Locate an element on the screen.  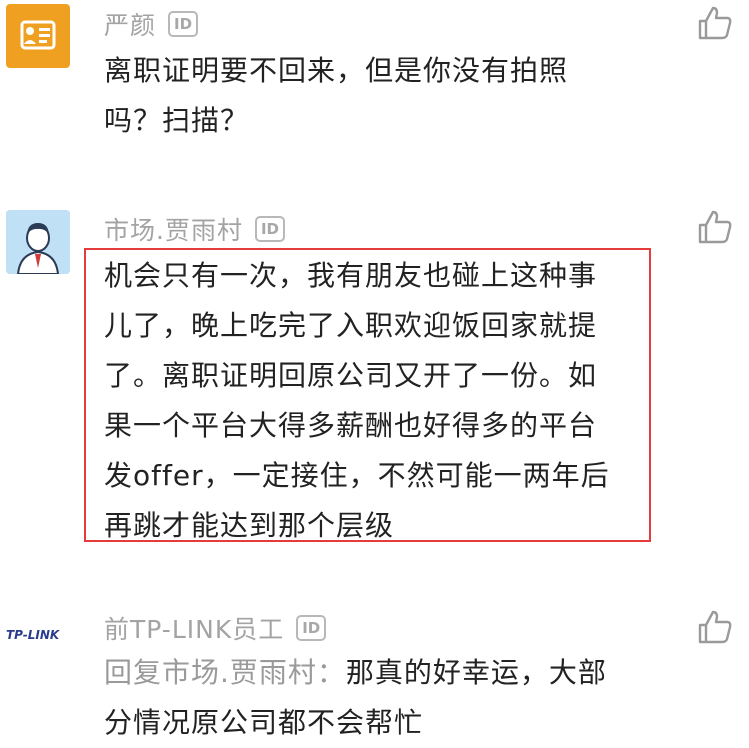
comment-line: 果一个平台大得多薪酬也好得多的平台 is located at coordinates (351, 425).